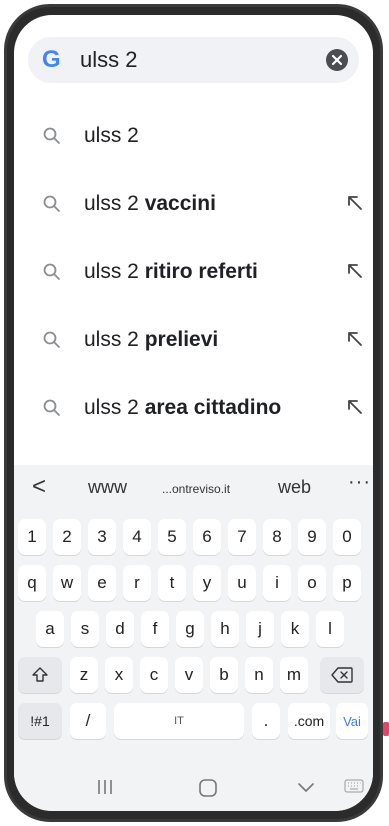 The width and height of the screenshot is (389, 826). I want to click on key: z, so click(84, 675).